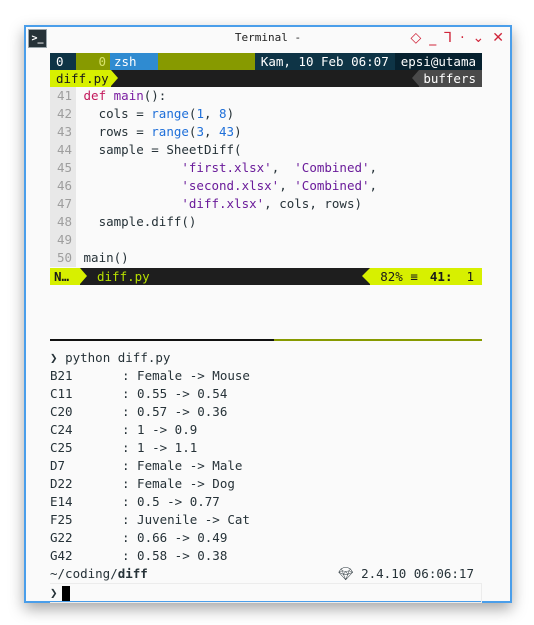 This screenshot has width=534, height=625. What do you see at coordinates (415, 38) in the screenshot?
I see `keep-above-icon: ◇` at bounding box center [415, 38].